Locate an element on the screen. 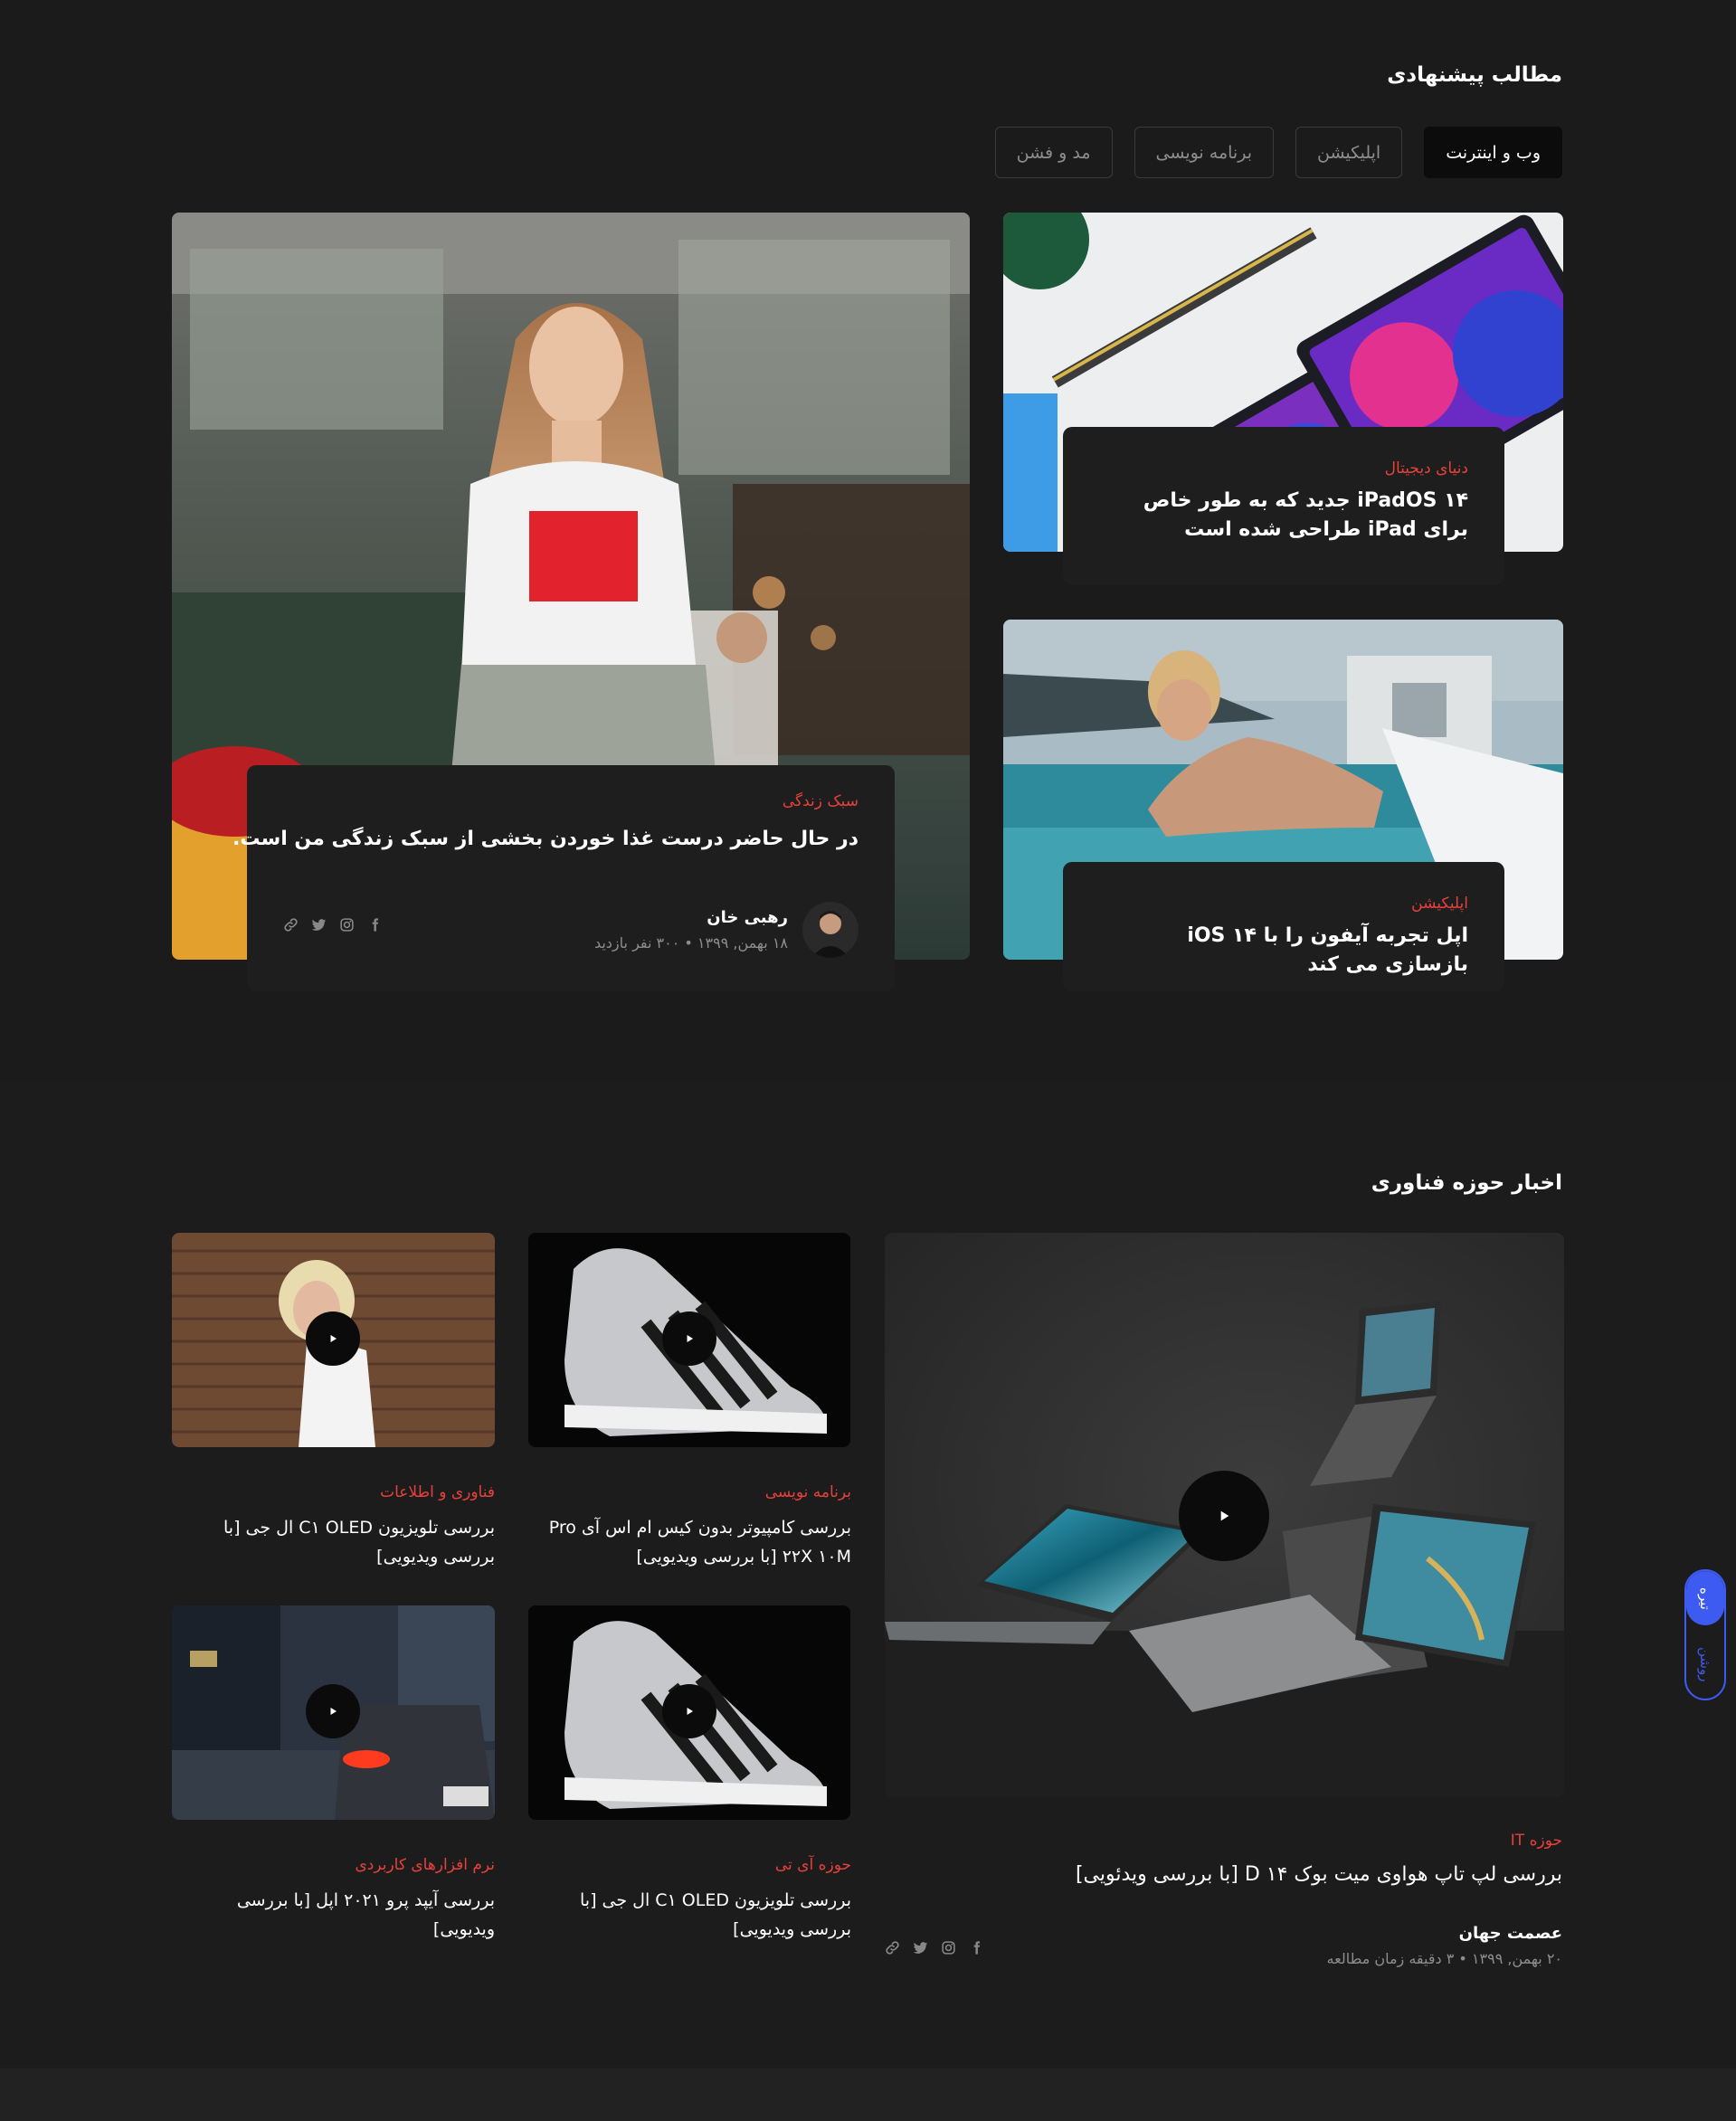 The image size is (1736, 2121). section-title: مطالب پیشنهادی is located at coordinates (1474, 75).